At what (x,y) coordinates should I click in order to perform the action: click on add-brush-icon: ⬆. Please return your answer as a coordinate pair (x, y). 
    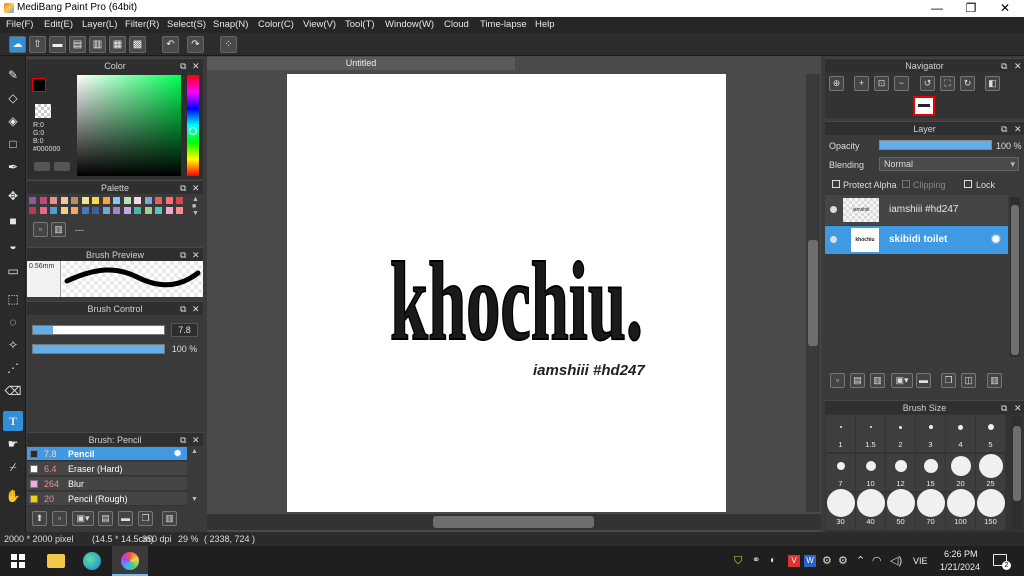
    Looking at the image, I should click on (39, 518).